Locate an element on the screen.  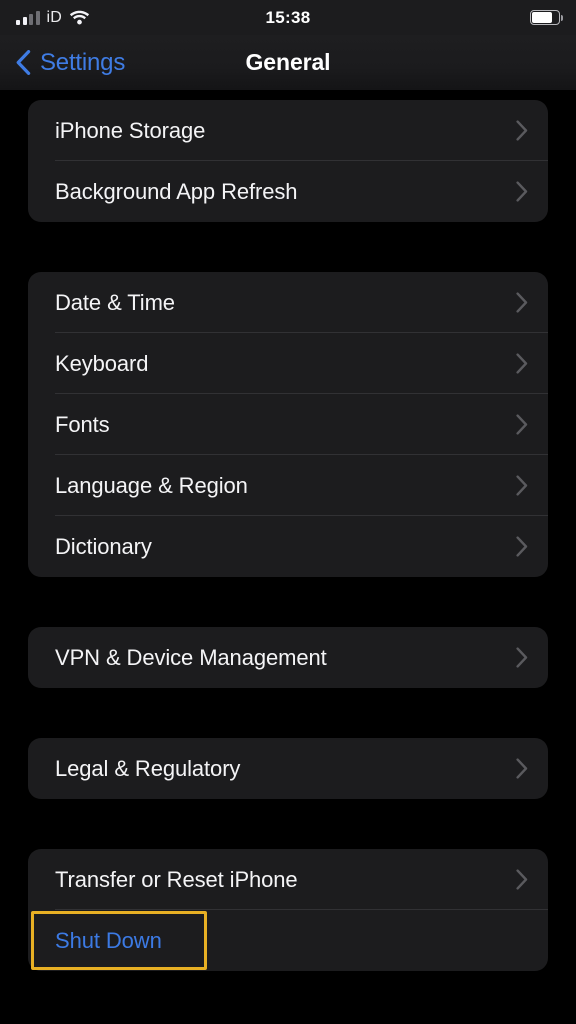
carrier-label: iD is located at coordinates (54, 17).